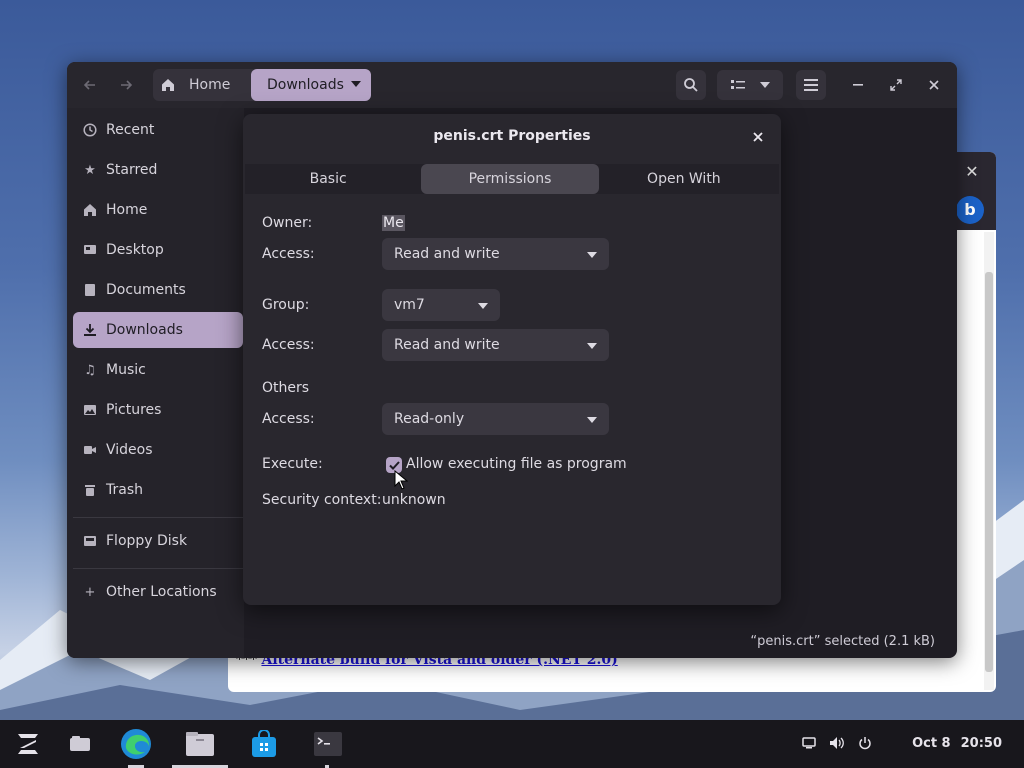 Image resolution: width=1024 pixels, height=768 pixels. Describe the element at coordinates (158, 250) in the screenshot. I see `sidebar-item-desktop: Desktop` at that location.